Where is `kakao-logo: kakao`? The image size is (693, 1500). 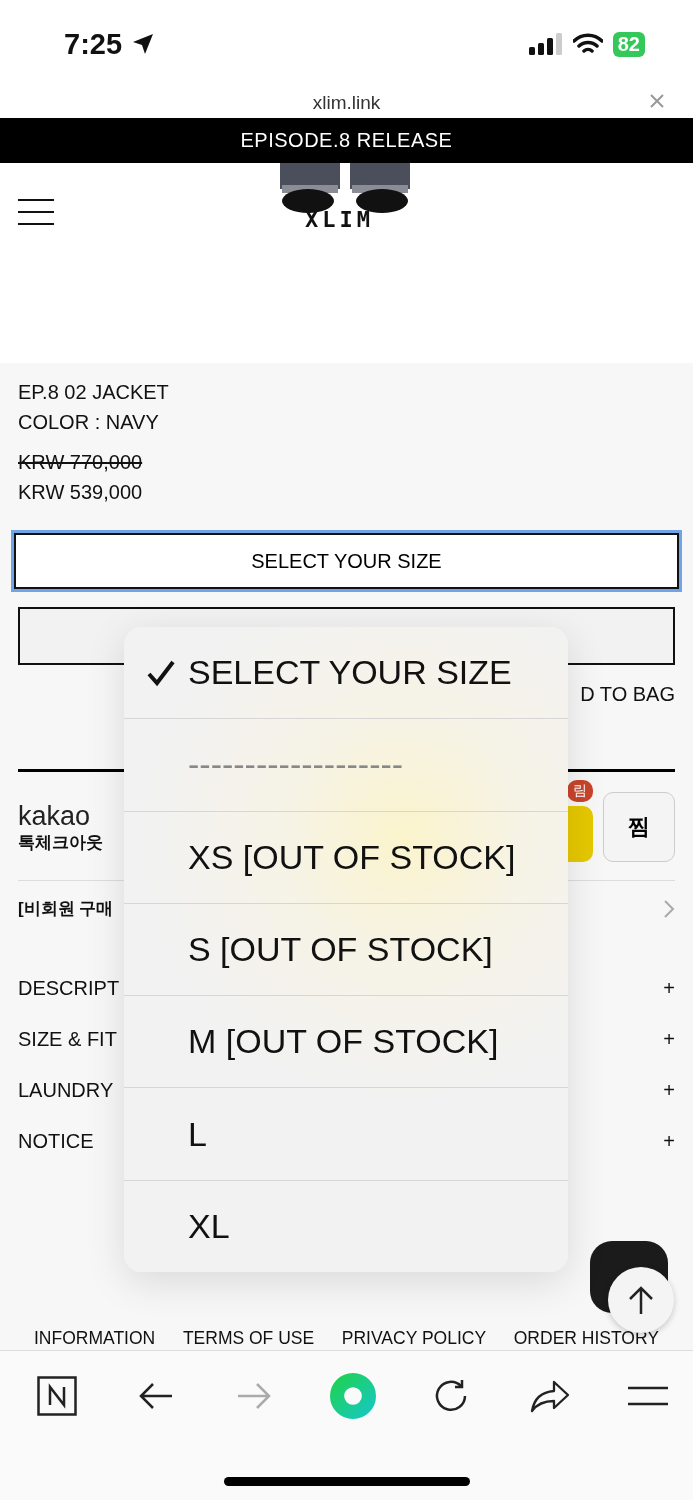 kakao-logo: kakao is located at coordinates (55, 815).